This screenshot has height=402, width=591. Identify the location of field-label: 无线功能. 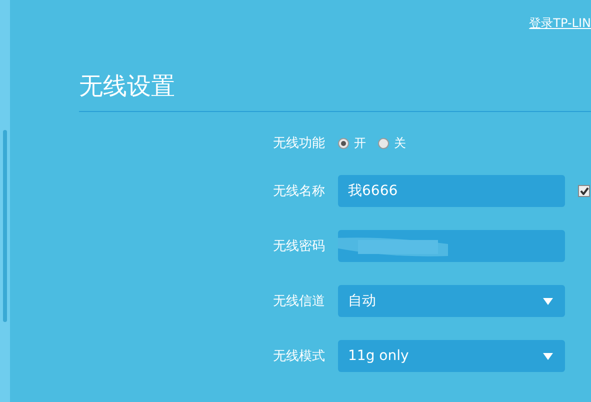
(298, 143).